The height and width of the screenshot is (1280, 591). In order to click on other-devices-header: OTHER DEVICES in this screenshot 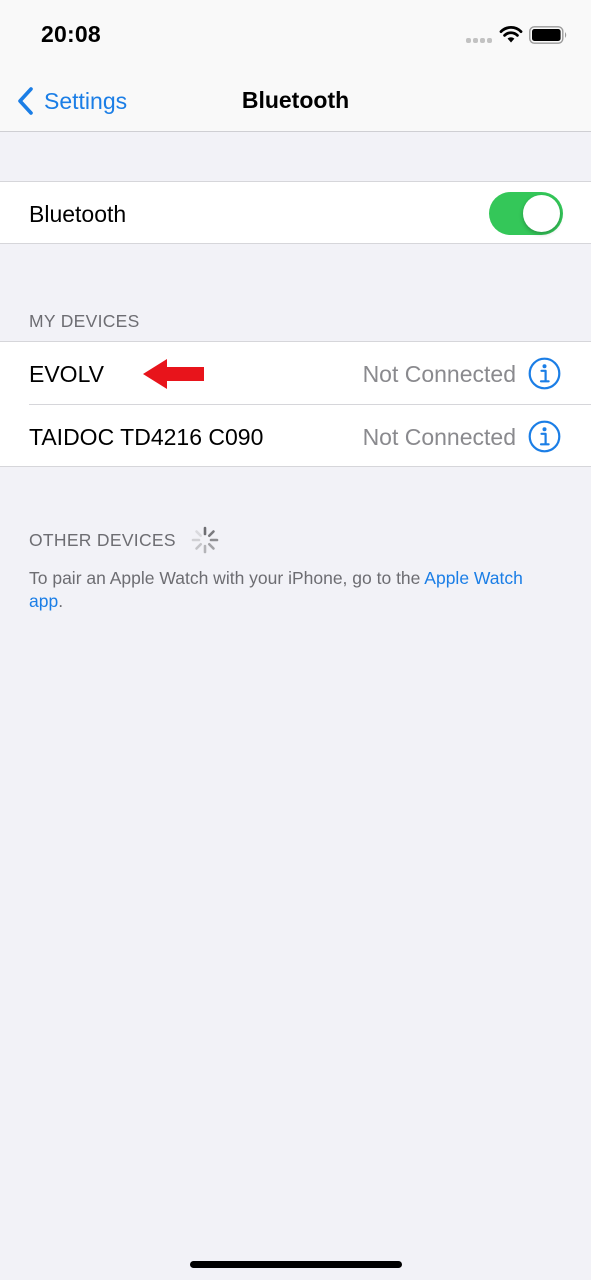, I will do `click(124, 540)`.